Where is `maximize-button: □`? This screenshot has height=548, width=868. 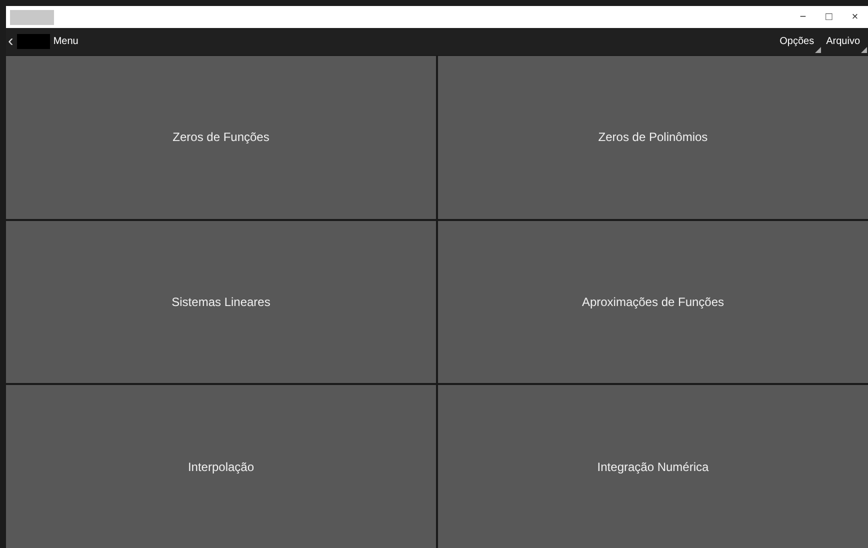 maximize-button: □ is located at coordinates (829, 17).